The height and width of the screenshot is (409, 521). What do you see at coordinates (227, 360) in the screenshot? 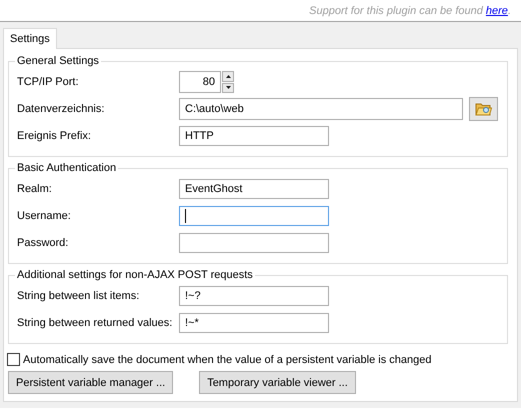
I see `checkbox-label: Automatically save the document when the value of a persistent variable is changed` at bounding box center [227, 360].